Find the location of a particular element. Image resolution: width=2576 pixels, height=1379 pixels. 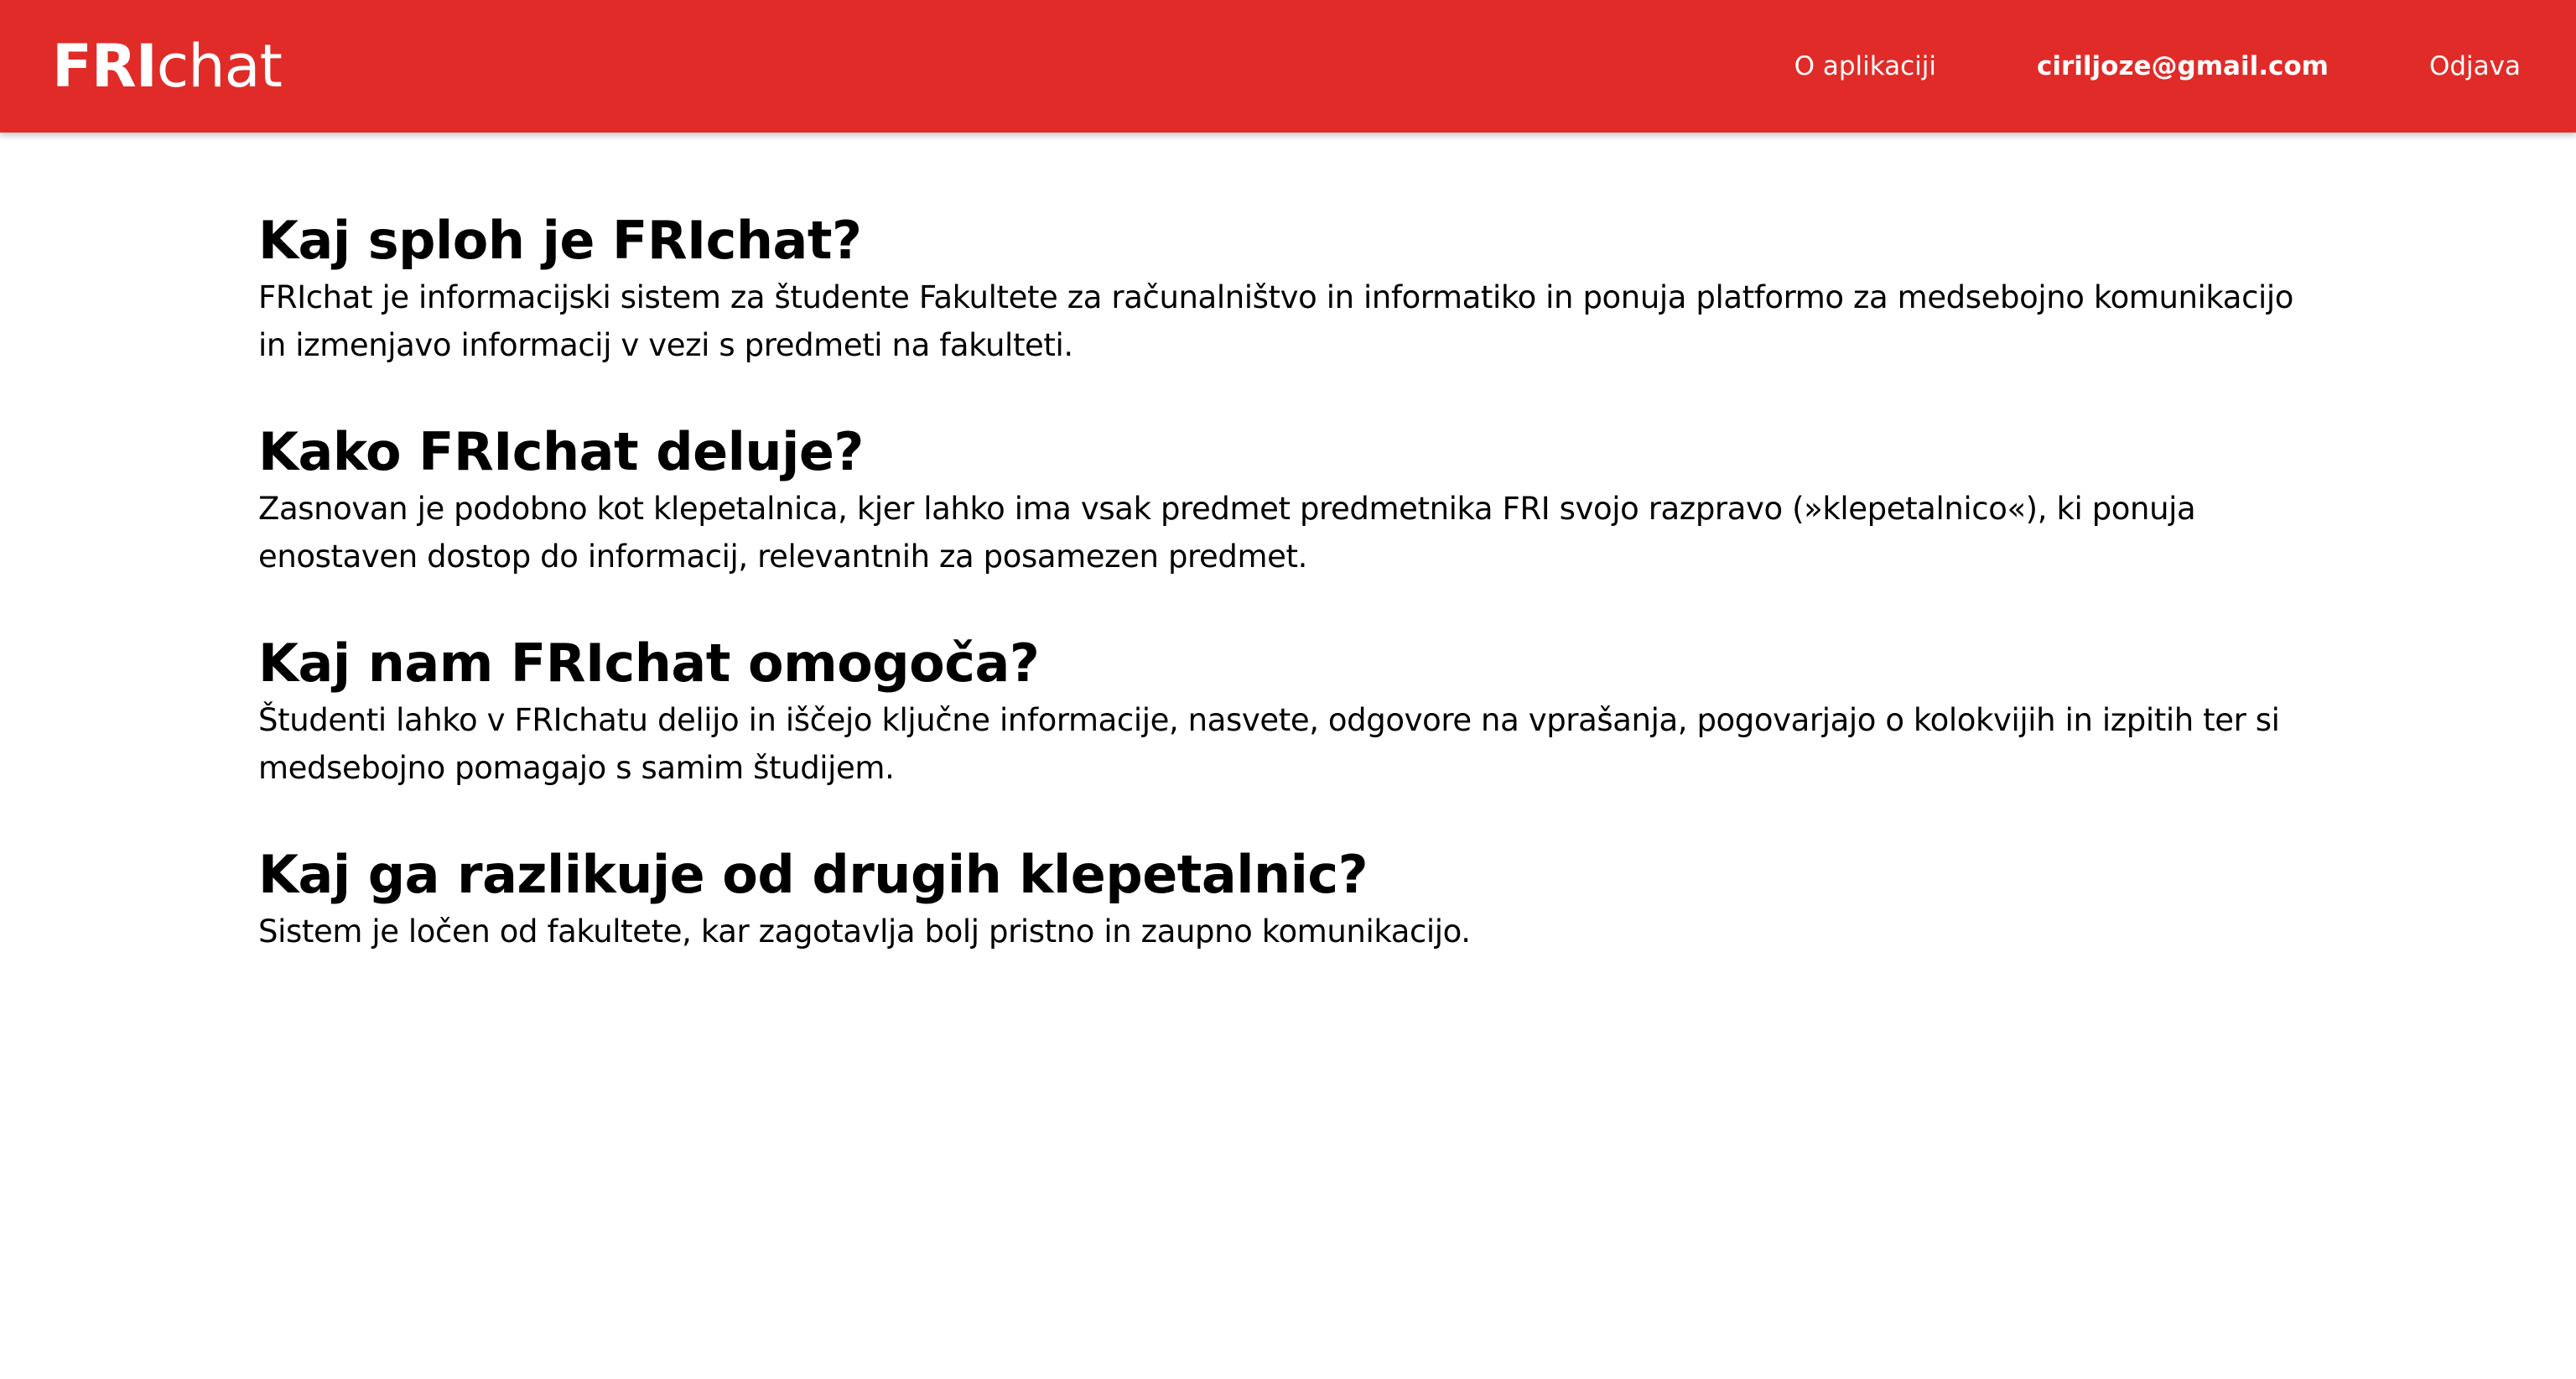

user-email-link: ciriljoze@gmail.com is located at coordinates (2183, 66).